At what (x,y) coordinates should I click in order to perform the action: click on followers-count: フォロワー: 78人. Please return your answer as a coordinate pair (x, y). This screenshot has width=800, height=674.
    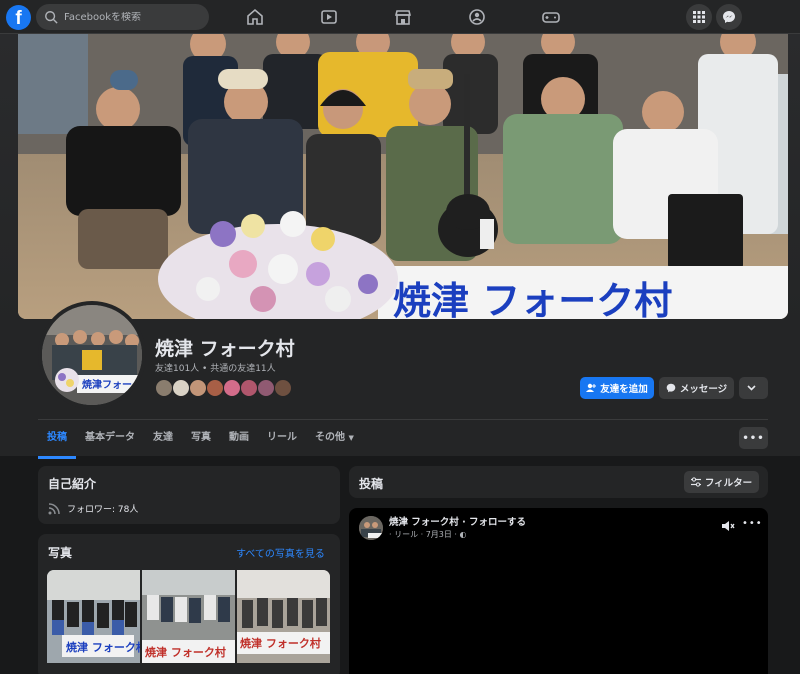
    Looking at the image, I should click on (103, 510).